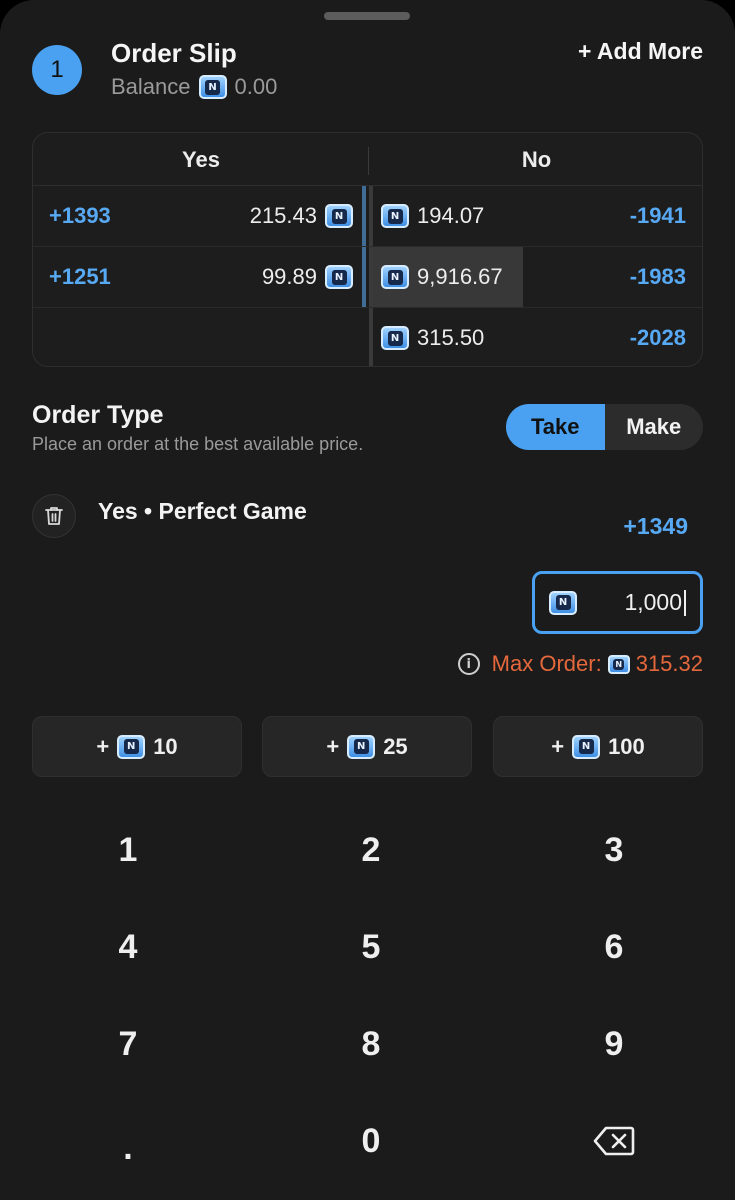  What do you see at coordinates (371, 1141) in the screenshot?
I see `key-0: 0` at bounding box center [371, 1141].